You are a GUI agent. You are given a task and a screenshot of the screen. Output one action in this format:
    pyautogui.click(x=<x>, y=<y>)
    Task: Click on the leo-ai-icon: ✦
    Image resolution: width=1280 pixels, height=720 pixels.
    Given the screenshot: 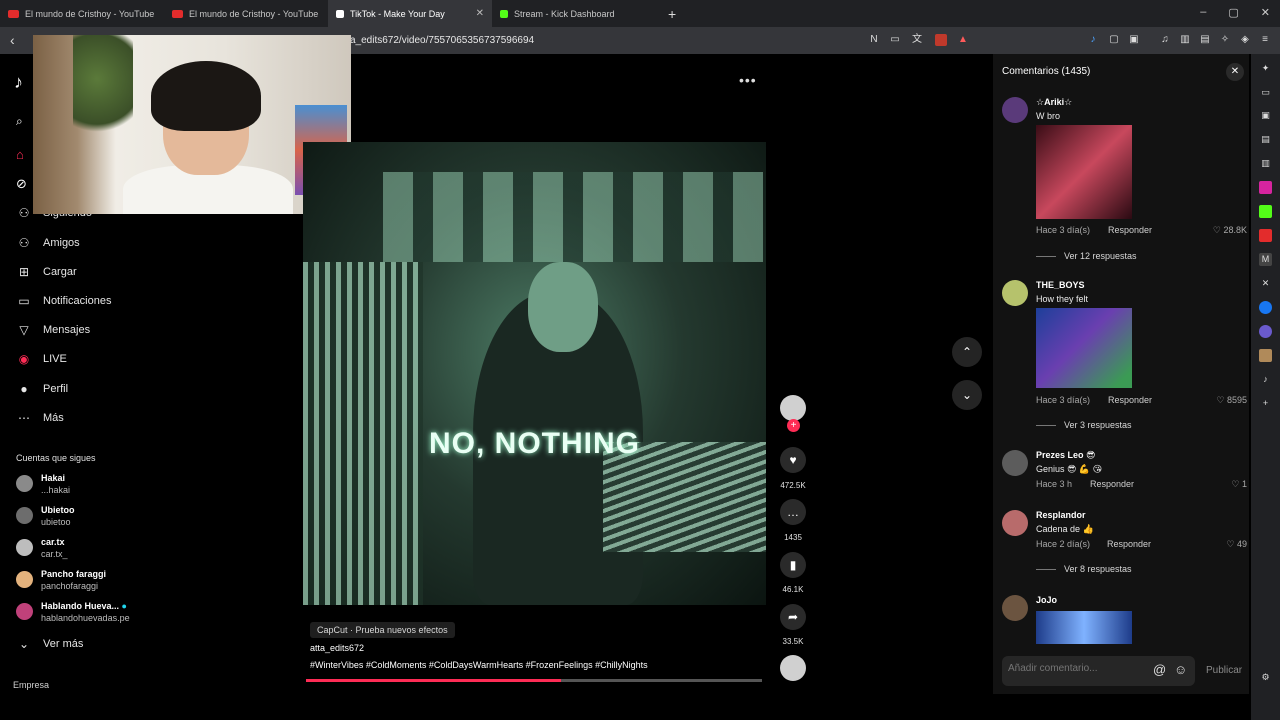 What is the action you would take?
    pyautogui.click(x=1265, y=68)
    